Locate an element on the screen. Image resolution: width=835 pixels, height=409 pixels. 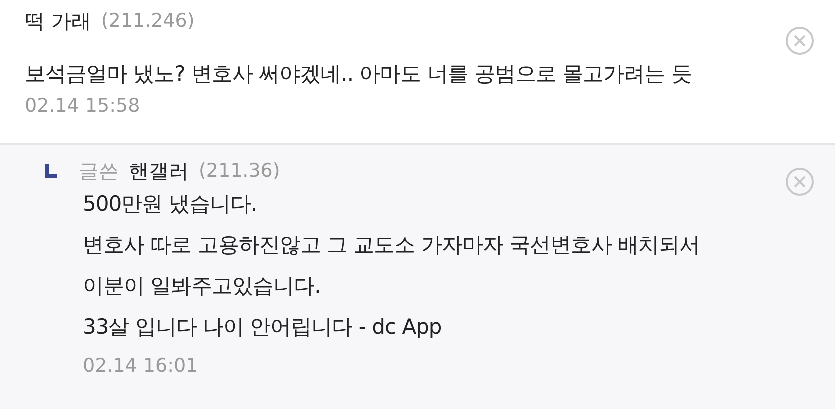
writer-label: 글쓴 is located at coordinates (99, 171).